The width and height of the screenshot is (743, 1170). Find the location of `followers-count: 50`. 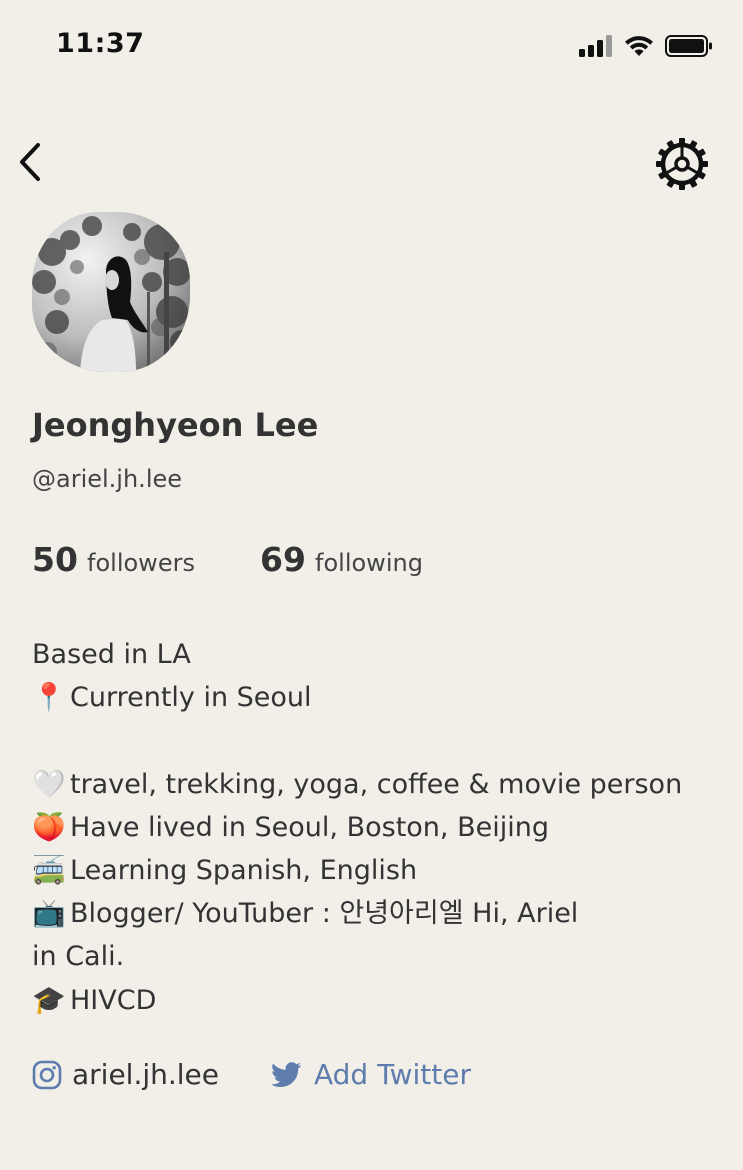

followers-count: 50 is located at coordinates (55, 559).